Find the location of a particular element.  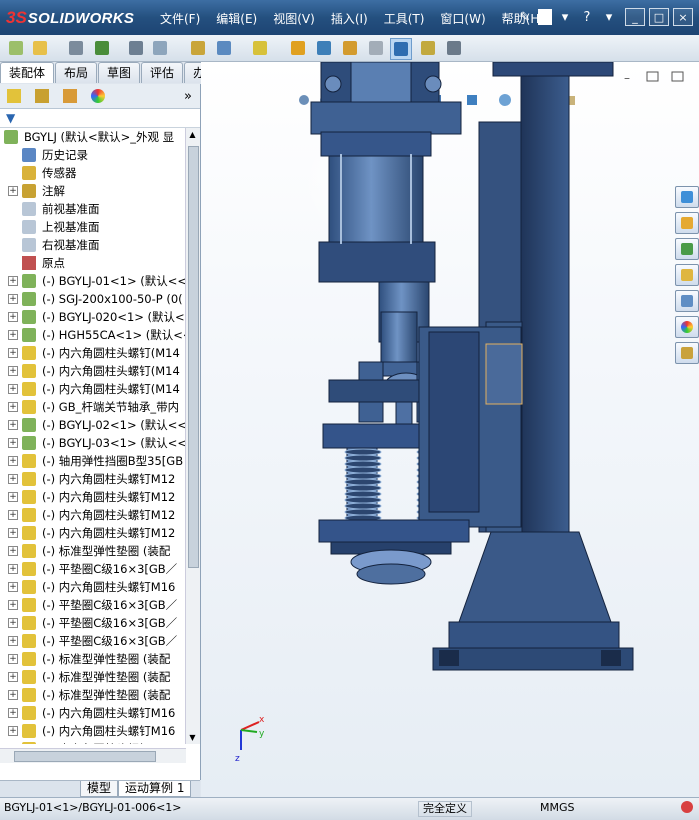

maximize-button: □ is located at coordinates (659, 17).